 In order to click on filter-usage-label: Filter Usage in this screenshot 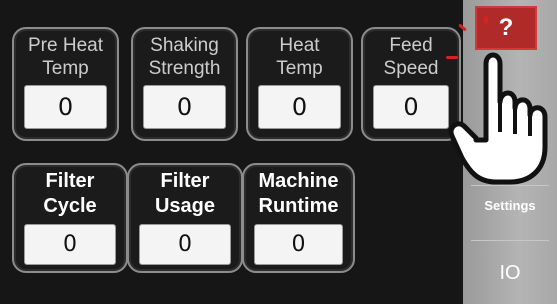, I will do `click(185, 194)`.